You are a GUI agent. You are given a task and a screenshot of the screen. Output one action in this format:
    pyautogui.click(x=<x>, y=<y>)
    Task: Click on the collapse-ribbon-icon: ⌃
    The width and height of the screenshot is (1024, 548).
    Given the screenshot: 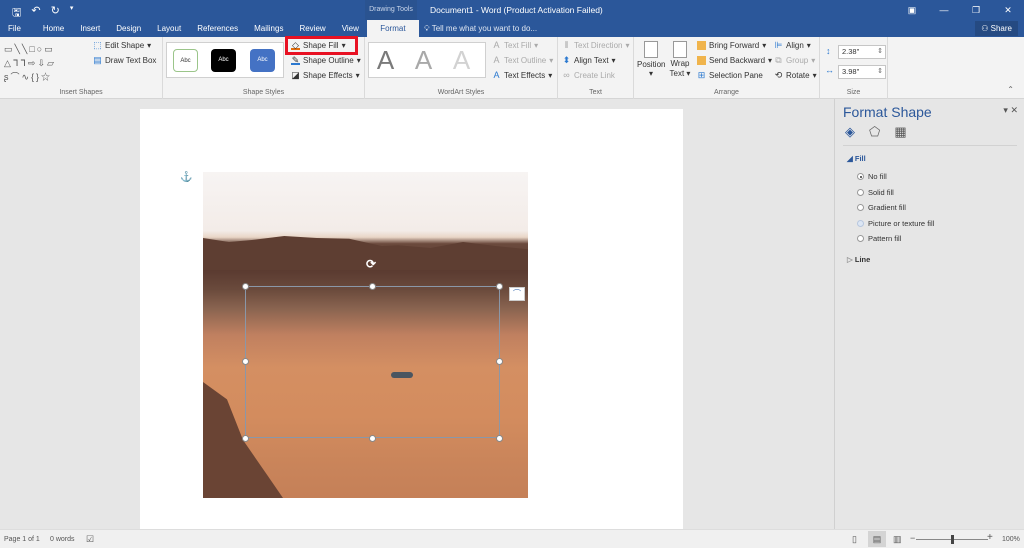 What is the action you would take?
    pyautogui.click(x=1010, y=89)
    